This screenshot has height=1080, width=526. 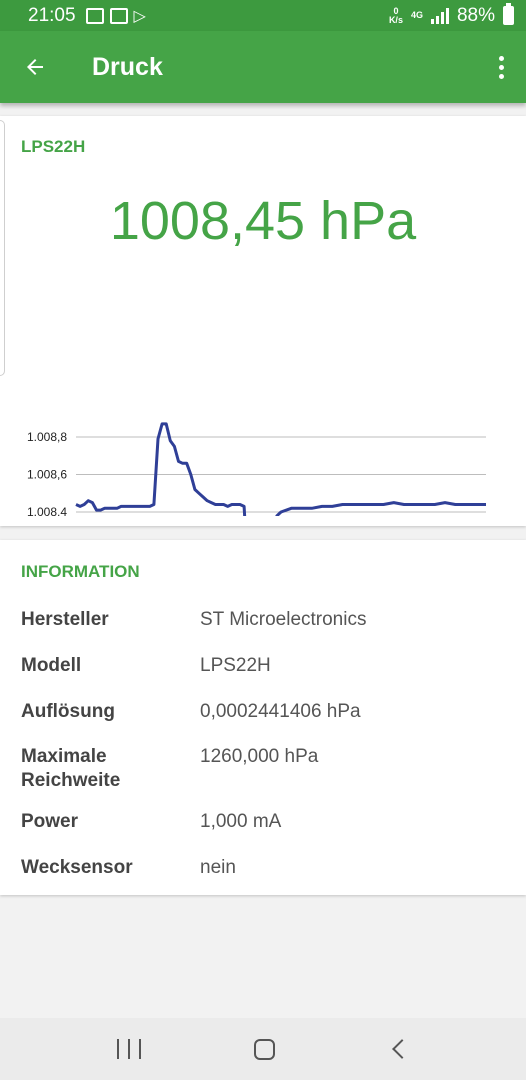 I want to click on gallery-notification-icon, so click(x=94, y=15).